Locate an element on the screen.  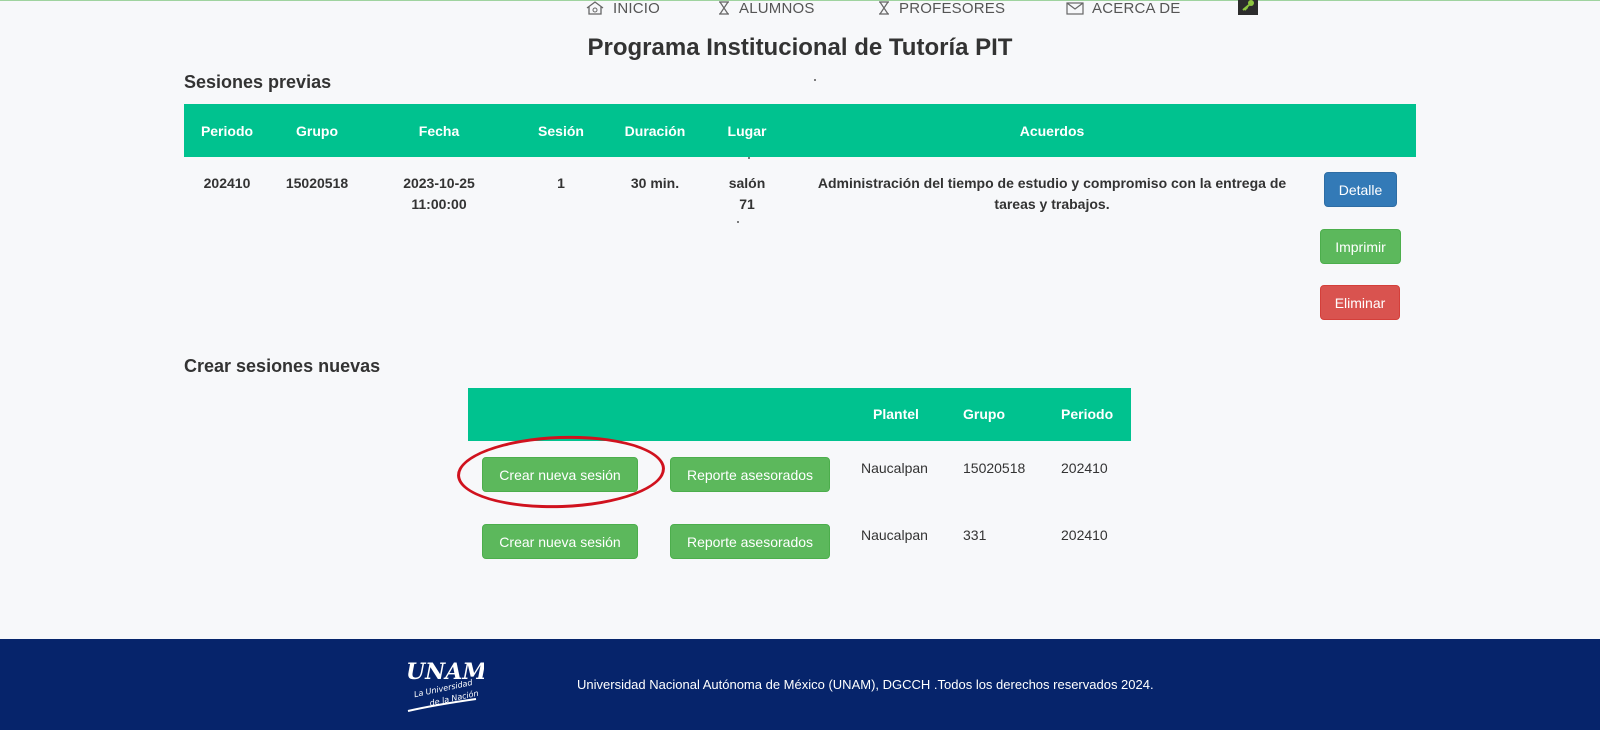
col-header-actions is located at coordinates (1364, 130).